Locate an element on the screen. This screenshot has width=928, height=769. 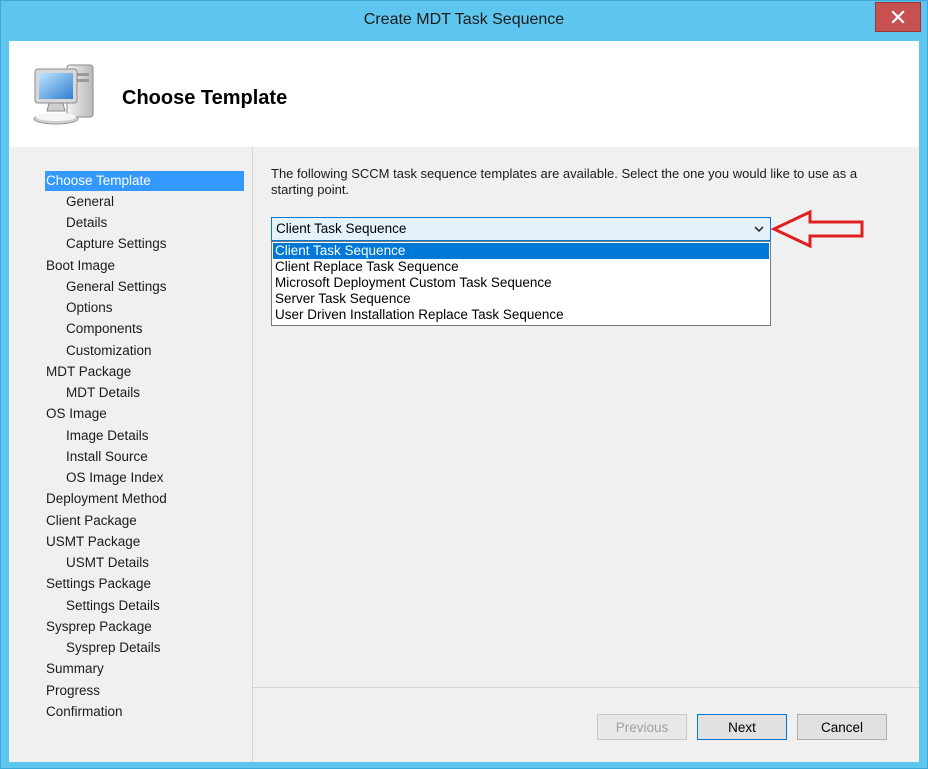
nav-item-deployment-method: Deployment Method is located at coordinates (106, 499).